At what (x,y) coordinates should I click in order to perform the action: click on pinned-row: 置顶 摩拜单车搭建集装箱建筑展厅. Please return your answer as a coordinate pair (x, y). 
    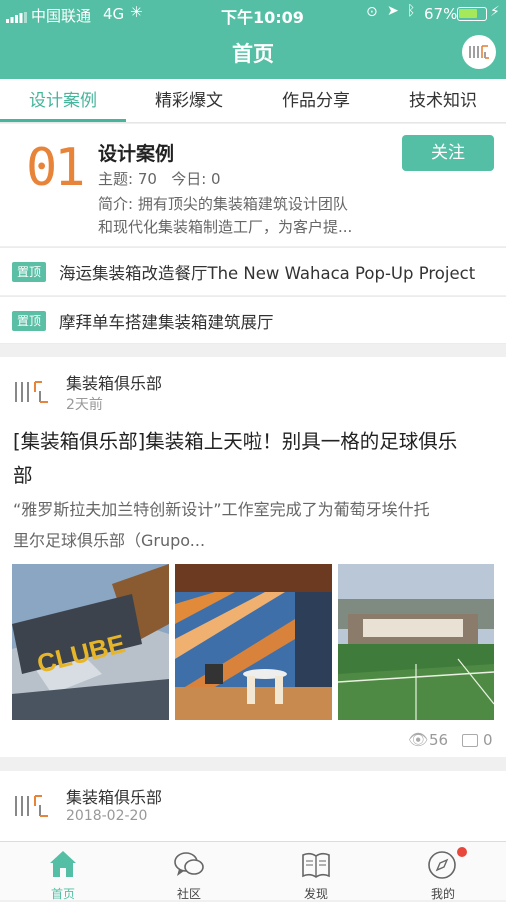
    Looking at the image, I should click on (253, 320).